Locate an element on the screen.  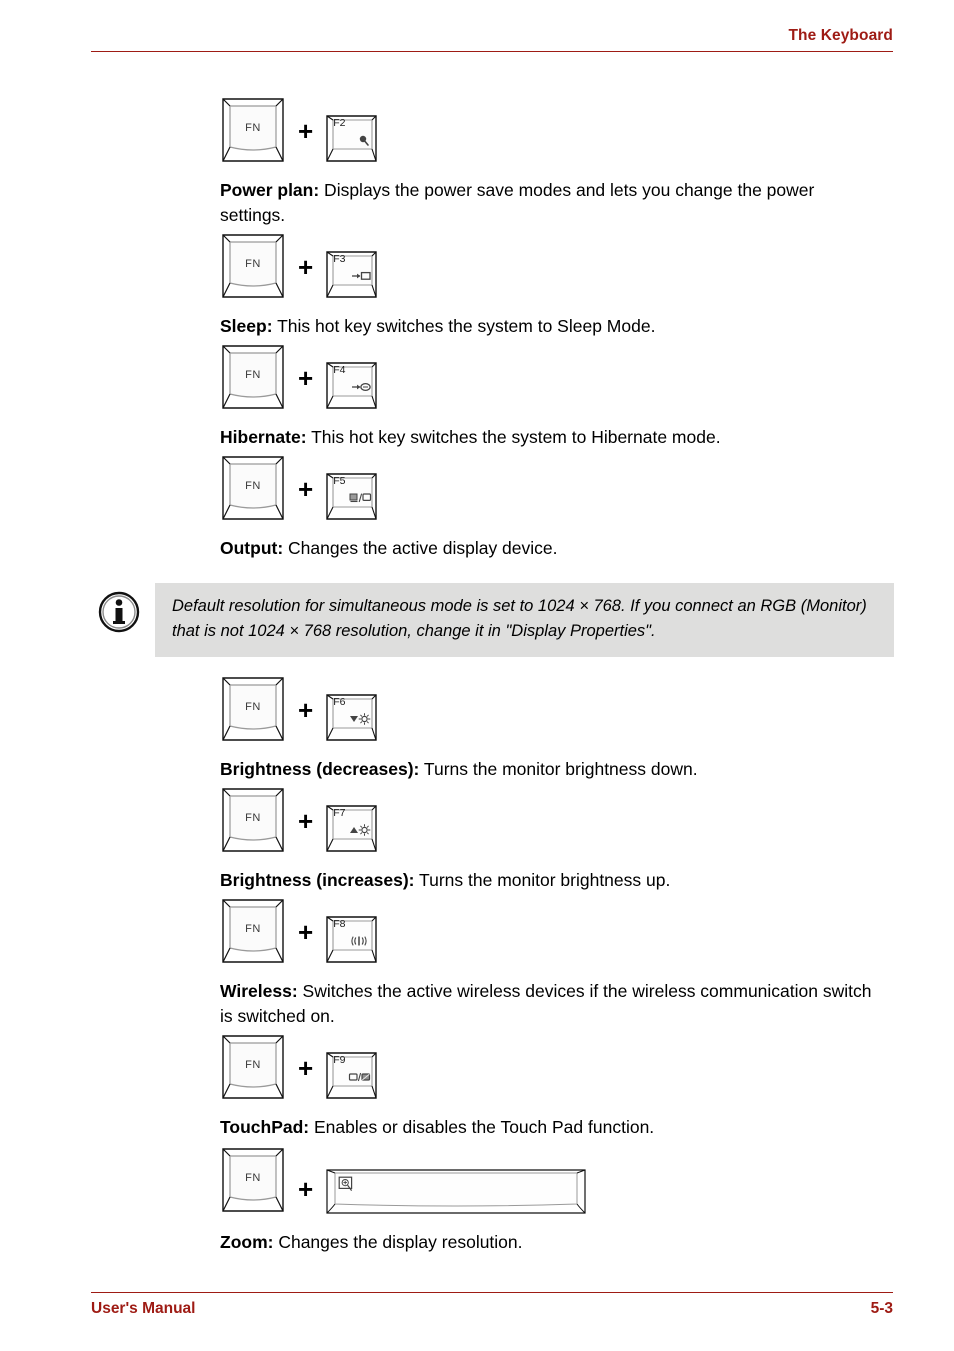
key-combination: FN + F6 is located at coordinates (557, 707).